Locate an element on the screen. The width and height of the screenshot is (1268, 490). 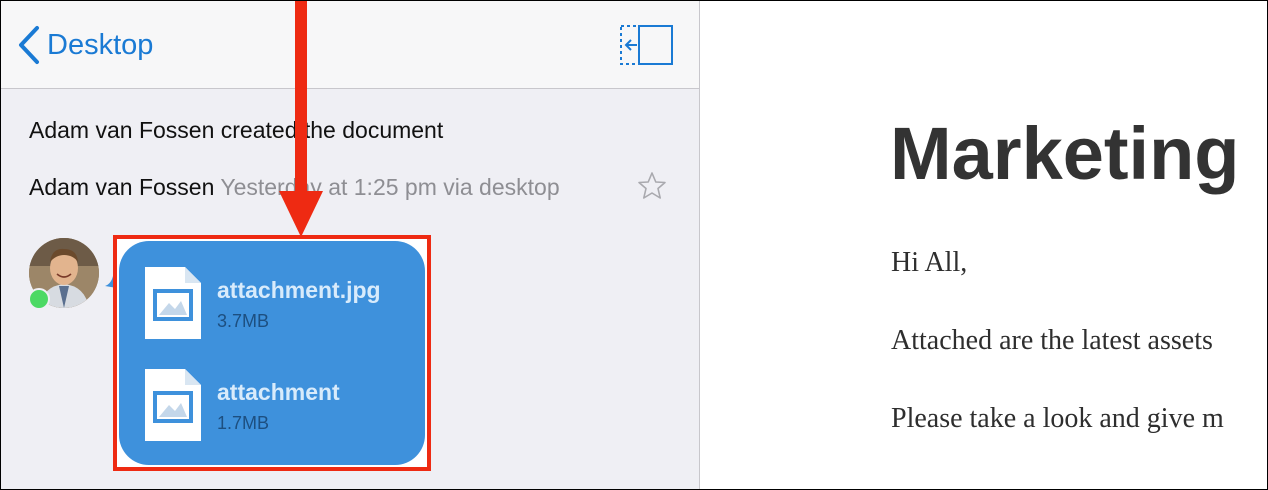
document-paragraph: Hi All, is located at coordinates (929, 262).